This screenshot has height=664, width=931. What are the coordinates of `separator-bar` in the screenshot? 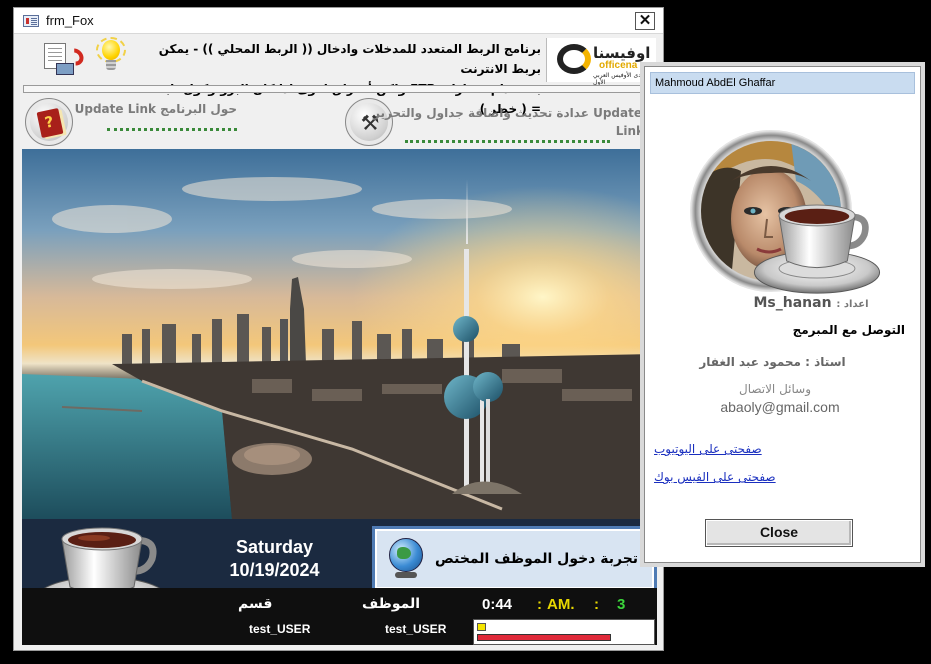 It's located at (340, 89).